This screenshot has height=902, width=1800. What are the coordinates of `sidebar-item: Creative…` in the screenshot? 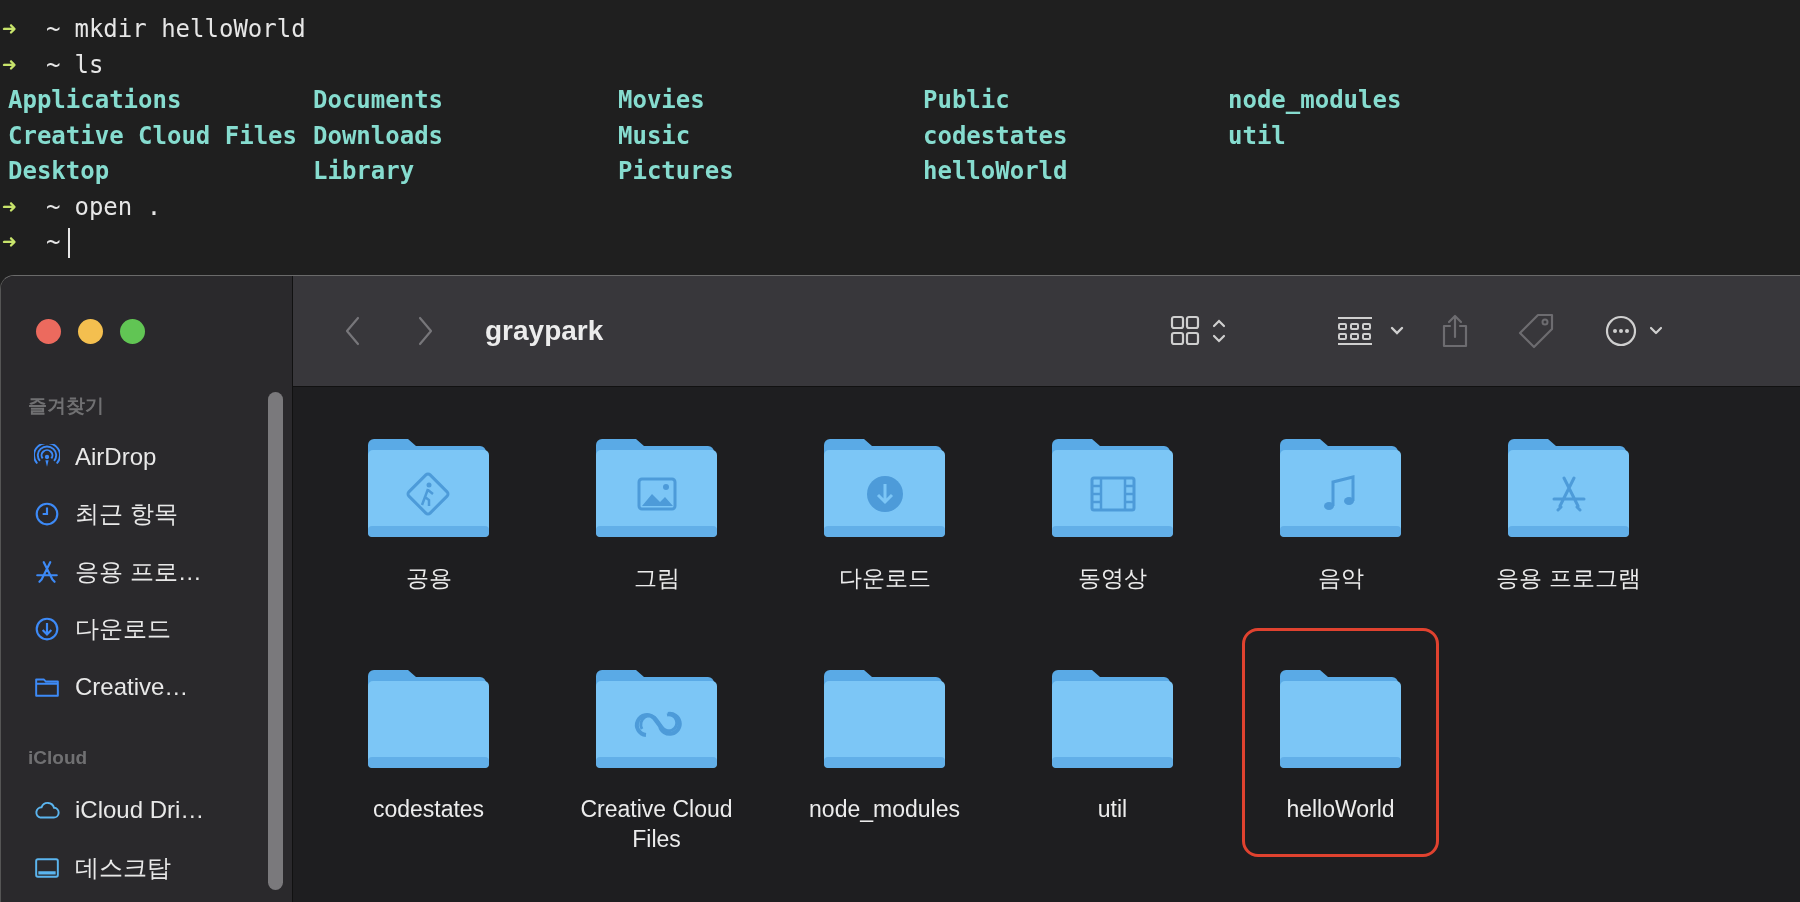 It's located at (146, 687).